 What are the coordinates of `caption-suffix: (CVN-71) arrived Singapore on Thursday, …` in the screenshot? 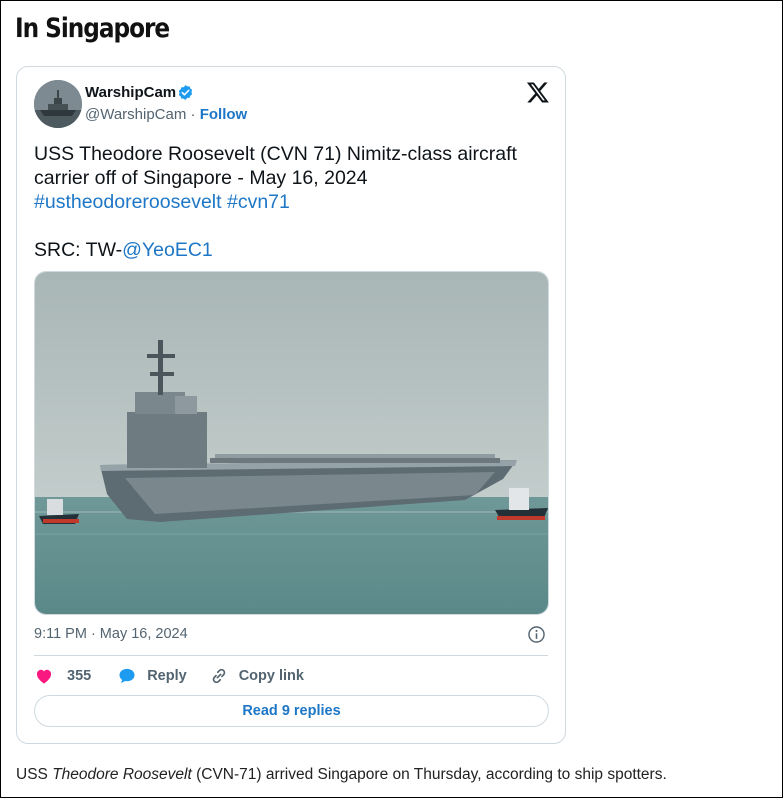 It's located at (429, 774).